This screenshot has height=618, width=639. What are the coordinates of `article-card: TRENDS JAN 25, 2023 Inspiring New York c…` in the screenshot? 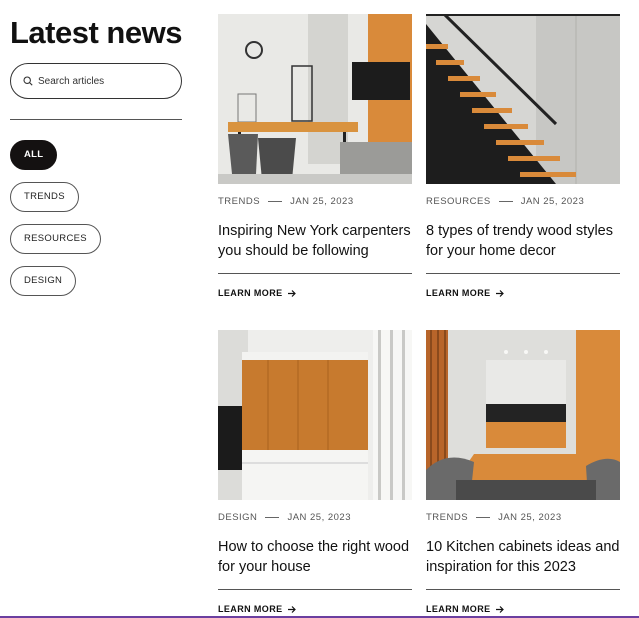 It's located at (315, 156).